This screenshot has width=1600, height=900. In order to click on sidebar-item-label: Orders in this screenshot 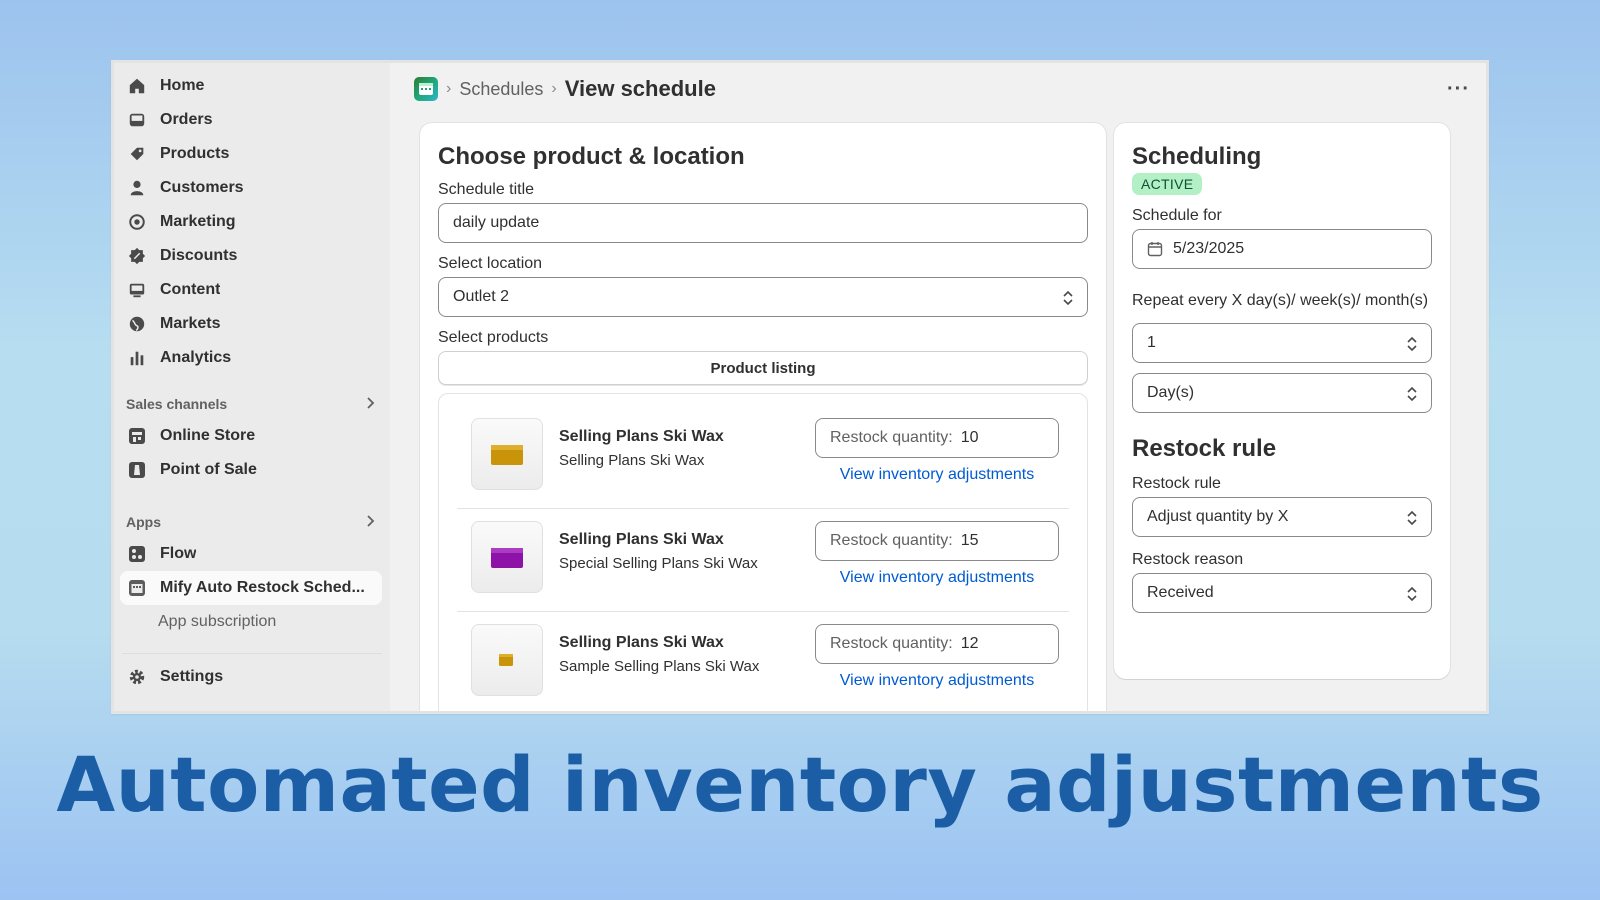, I will do `click(186, 119)`.